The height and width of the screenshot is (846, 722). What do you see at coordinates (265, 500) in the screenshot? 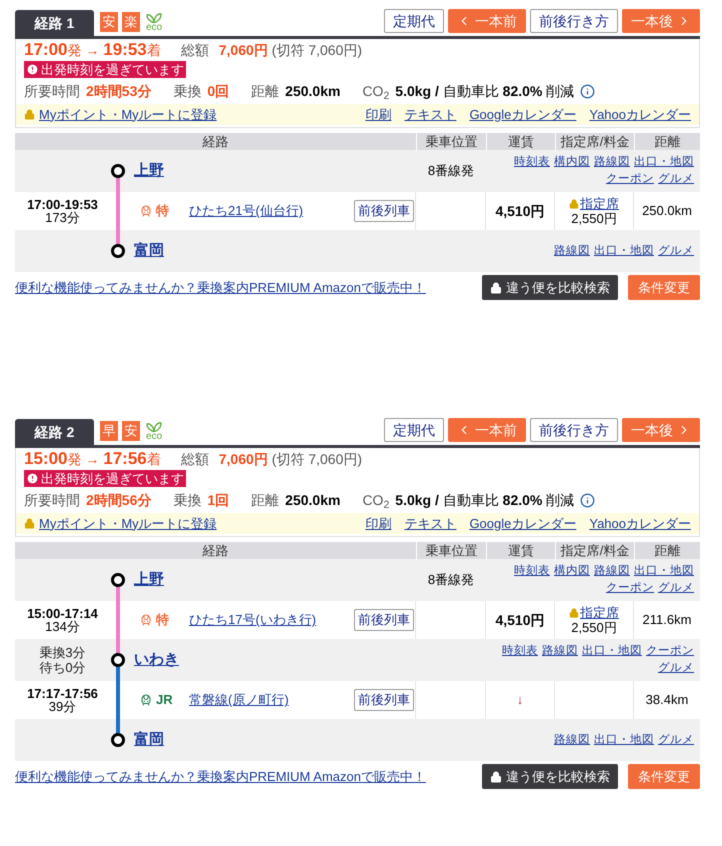
I see `distance-label: 距離` at bounding box center [265, 500].